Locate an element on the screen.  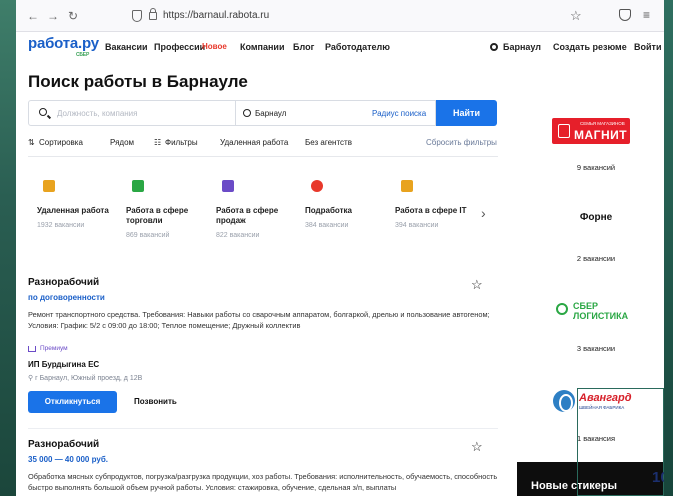
category-title: Удаленная работа is located at coordinates (73, 210).